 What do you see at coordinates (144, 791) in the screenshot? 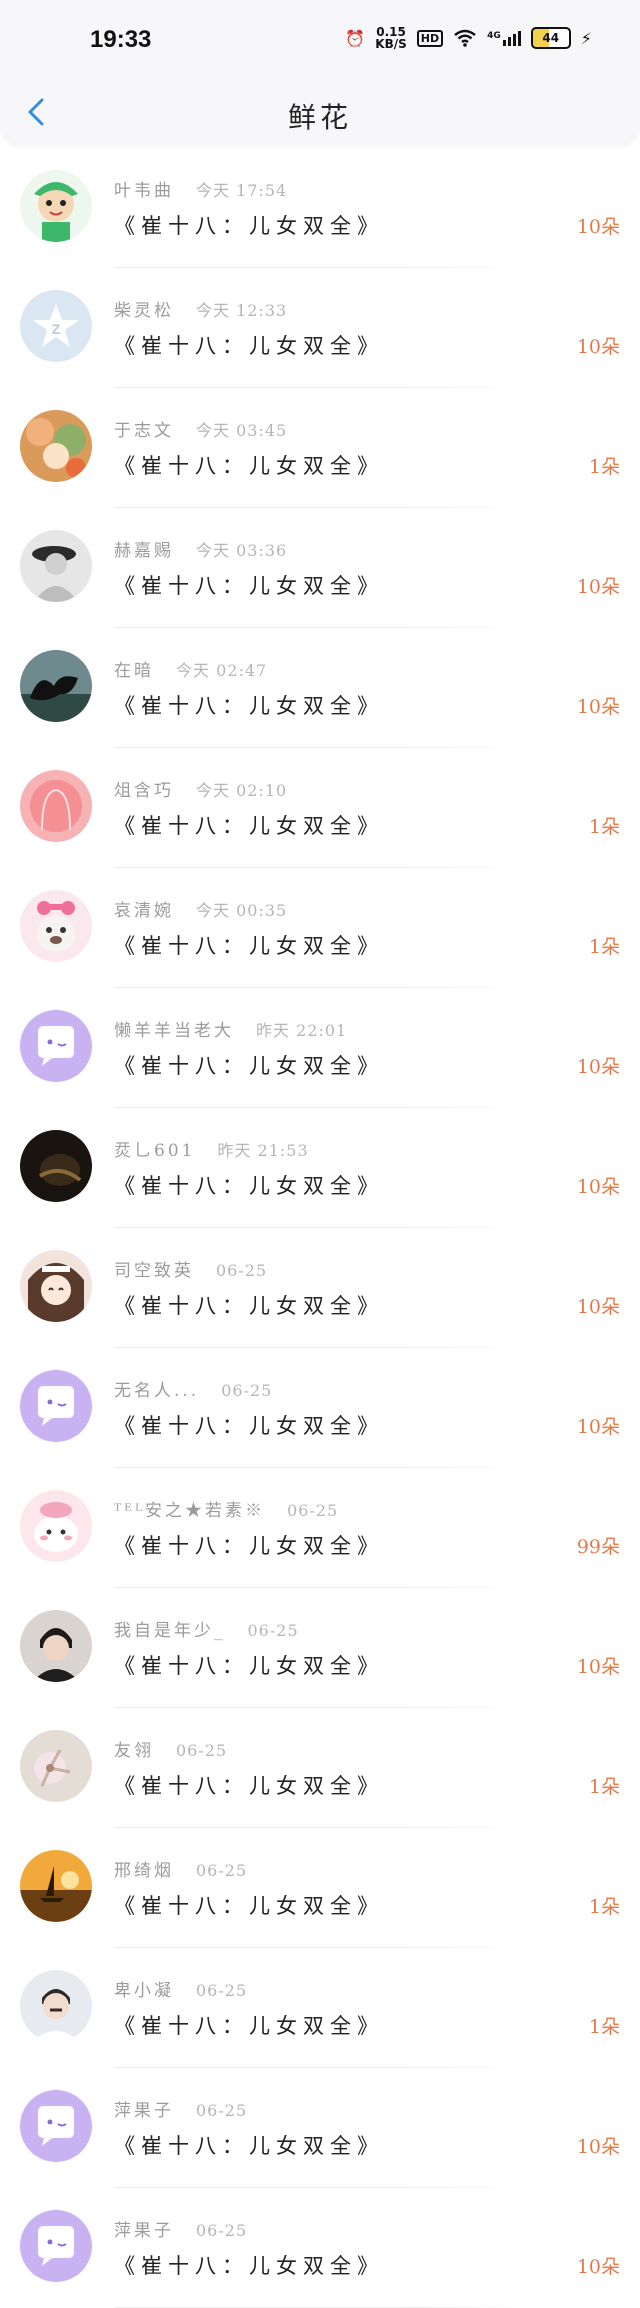
I see `sender-name: 俎含巧` at bounding box center [144, 791].